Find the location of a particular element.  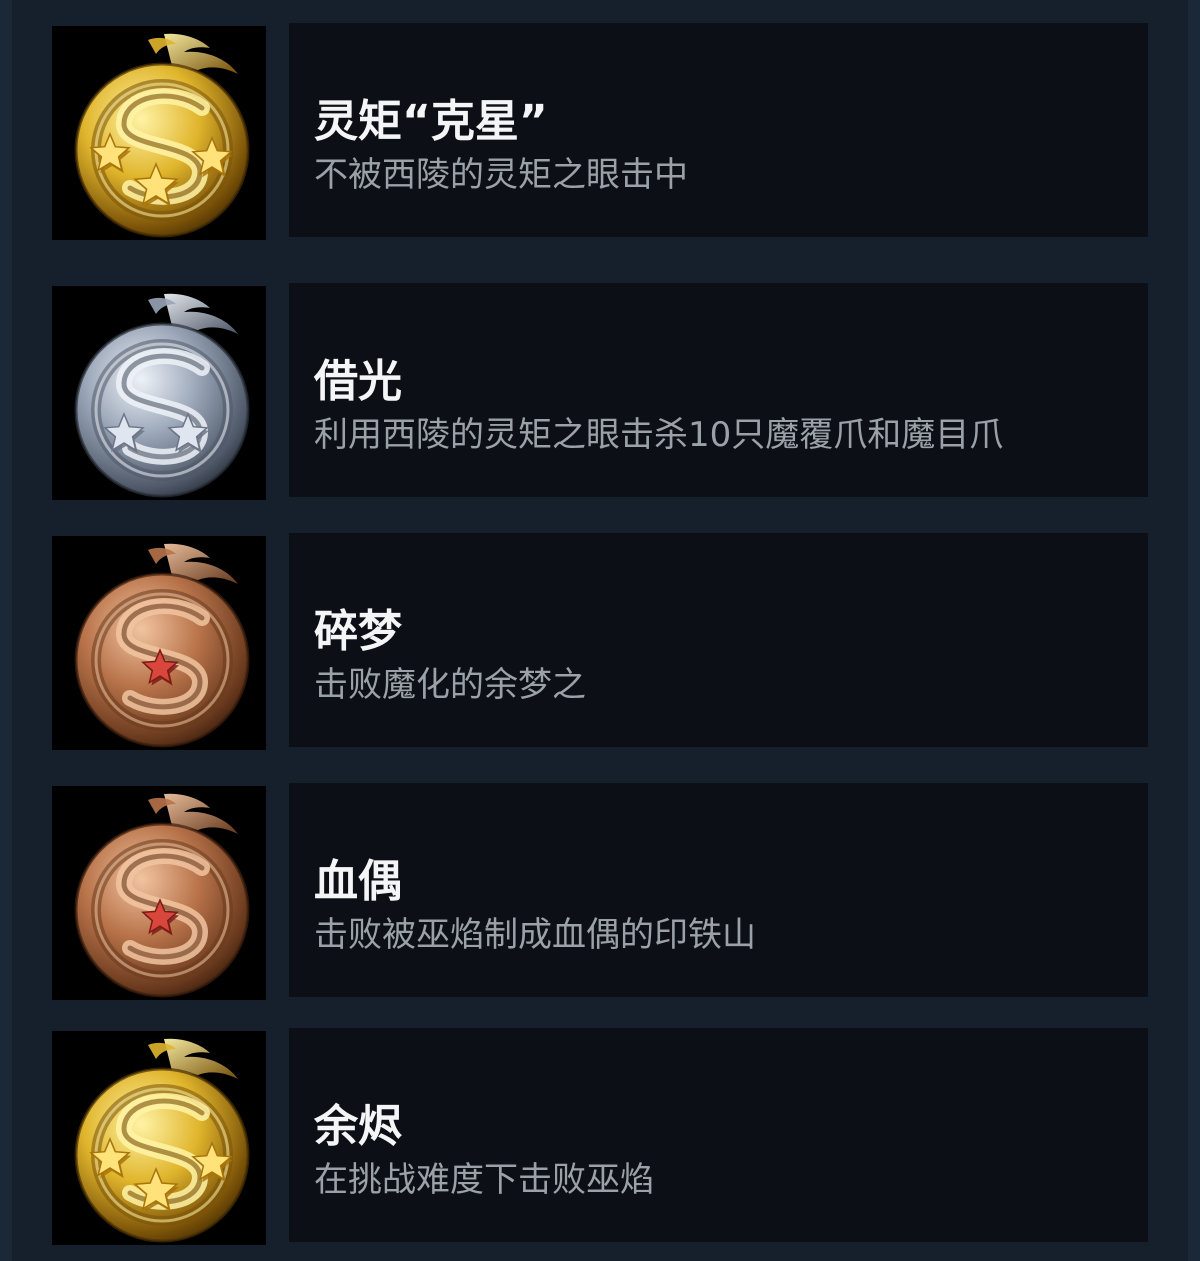

achievement-card: 碎梦 击败魔化的余梦之 is located at coordinates (718, 640).